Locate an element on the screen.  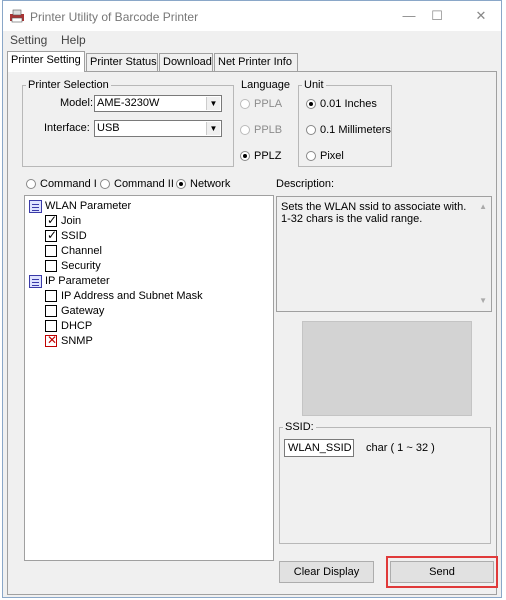
tab-download: Download is located at coordinates (186, 62).